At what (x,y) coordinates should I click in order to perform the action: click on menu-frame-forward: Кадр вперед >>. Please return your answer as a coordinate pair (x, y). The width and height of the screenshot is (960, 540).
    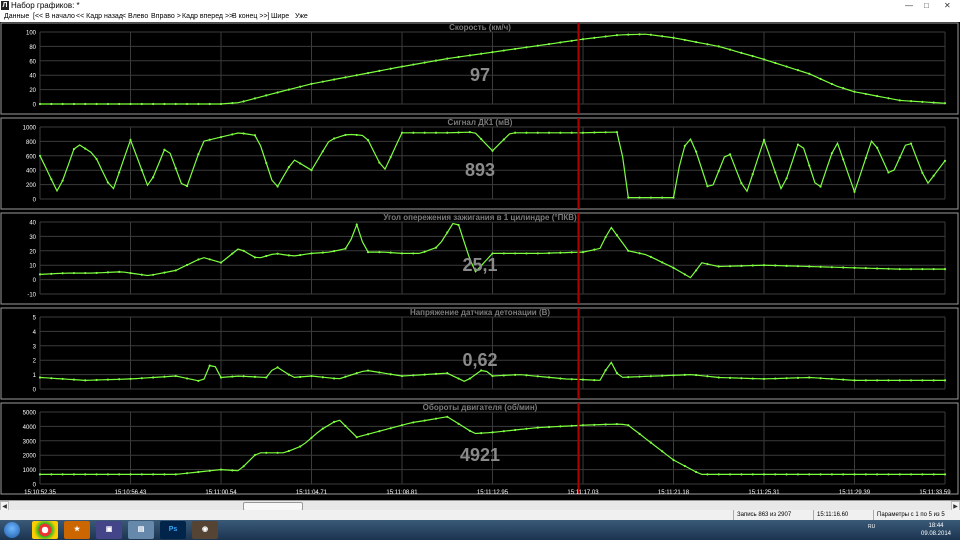
    Looking at the image, I should click on (207, 16).